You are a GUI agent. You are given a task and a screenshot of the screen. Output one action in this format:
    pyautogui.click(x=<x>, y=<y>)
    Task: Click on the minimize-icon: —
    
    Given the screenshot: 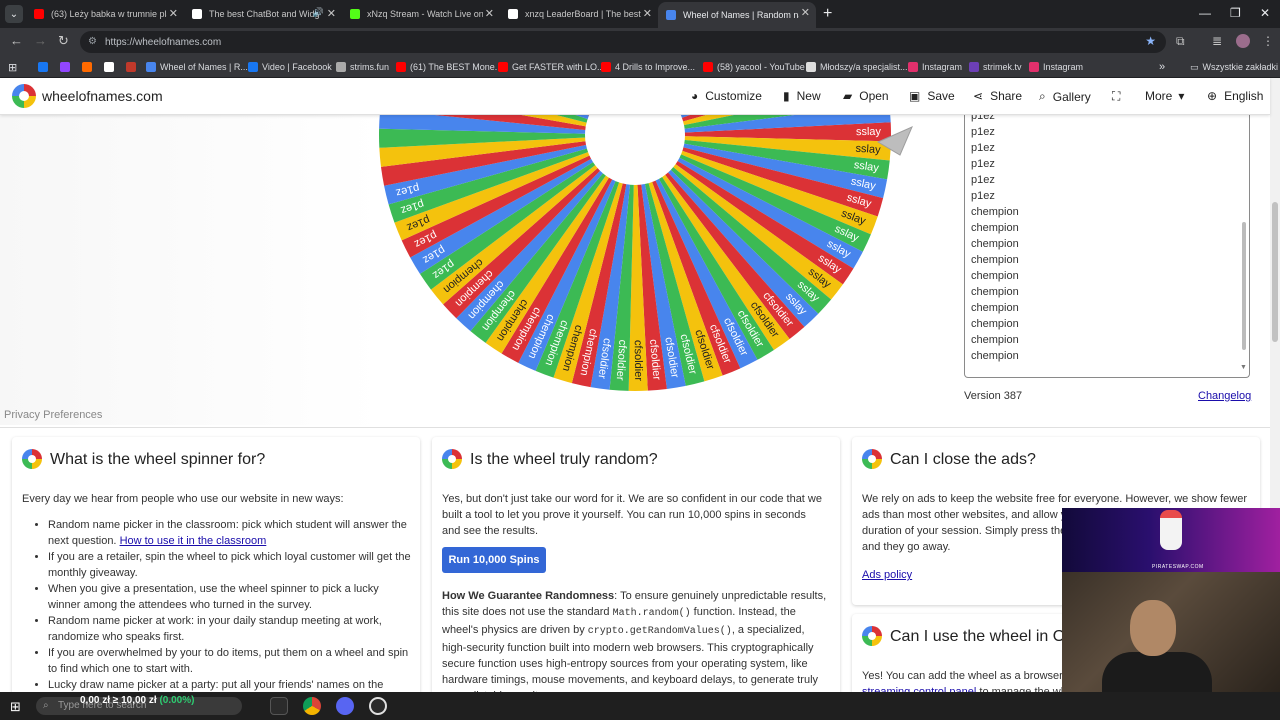 What is the action you would take?
    pyautogui.click(x=1205, y=13)
    